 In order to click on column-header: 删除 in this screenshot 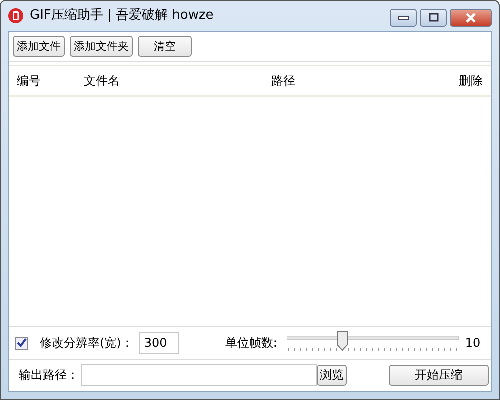, I will do `click(471, 81)`.